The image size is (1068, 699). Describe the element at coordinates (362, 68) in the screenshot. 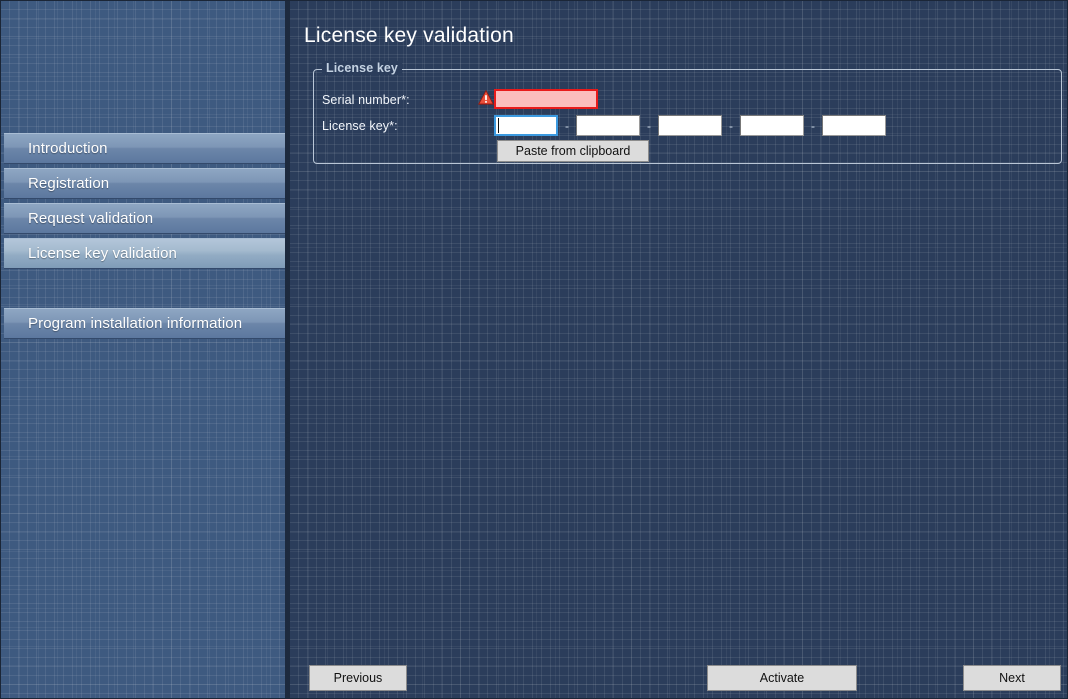

I see `groupbox-title: License key` at that location.